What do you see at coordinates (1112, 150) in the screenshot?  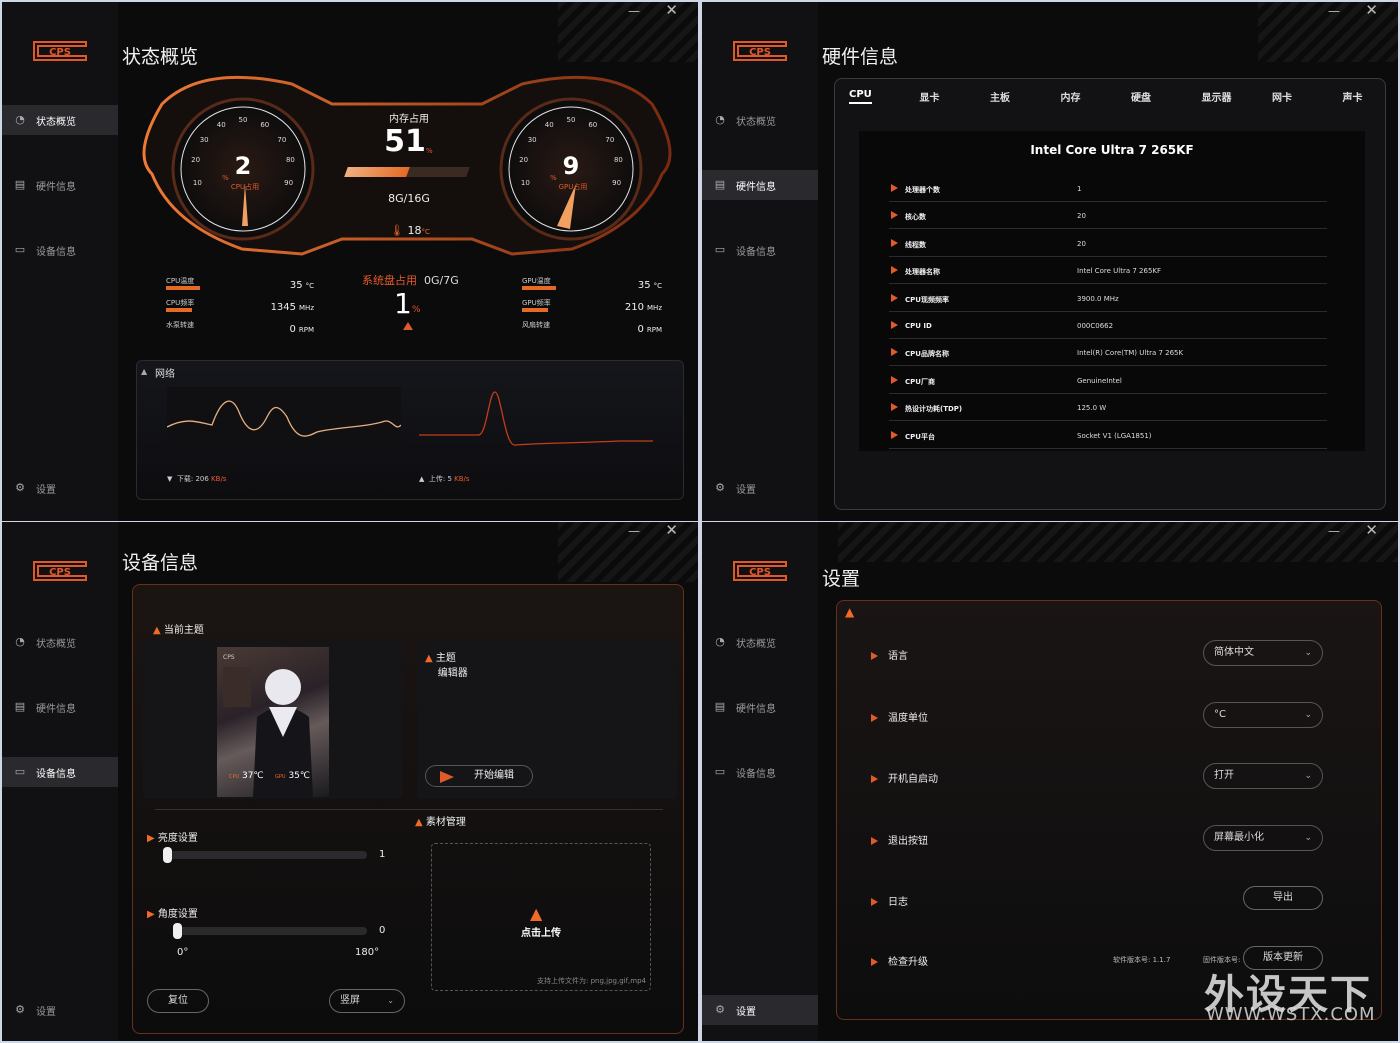 I see `cpu-name: Intel Core Ultra 7 265KF` at bounding box center [1112, 150].